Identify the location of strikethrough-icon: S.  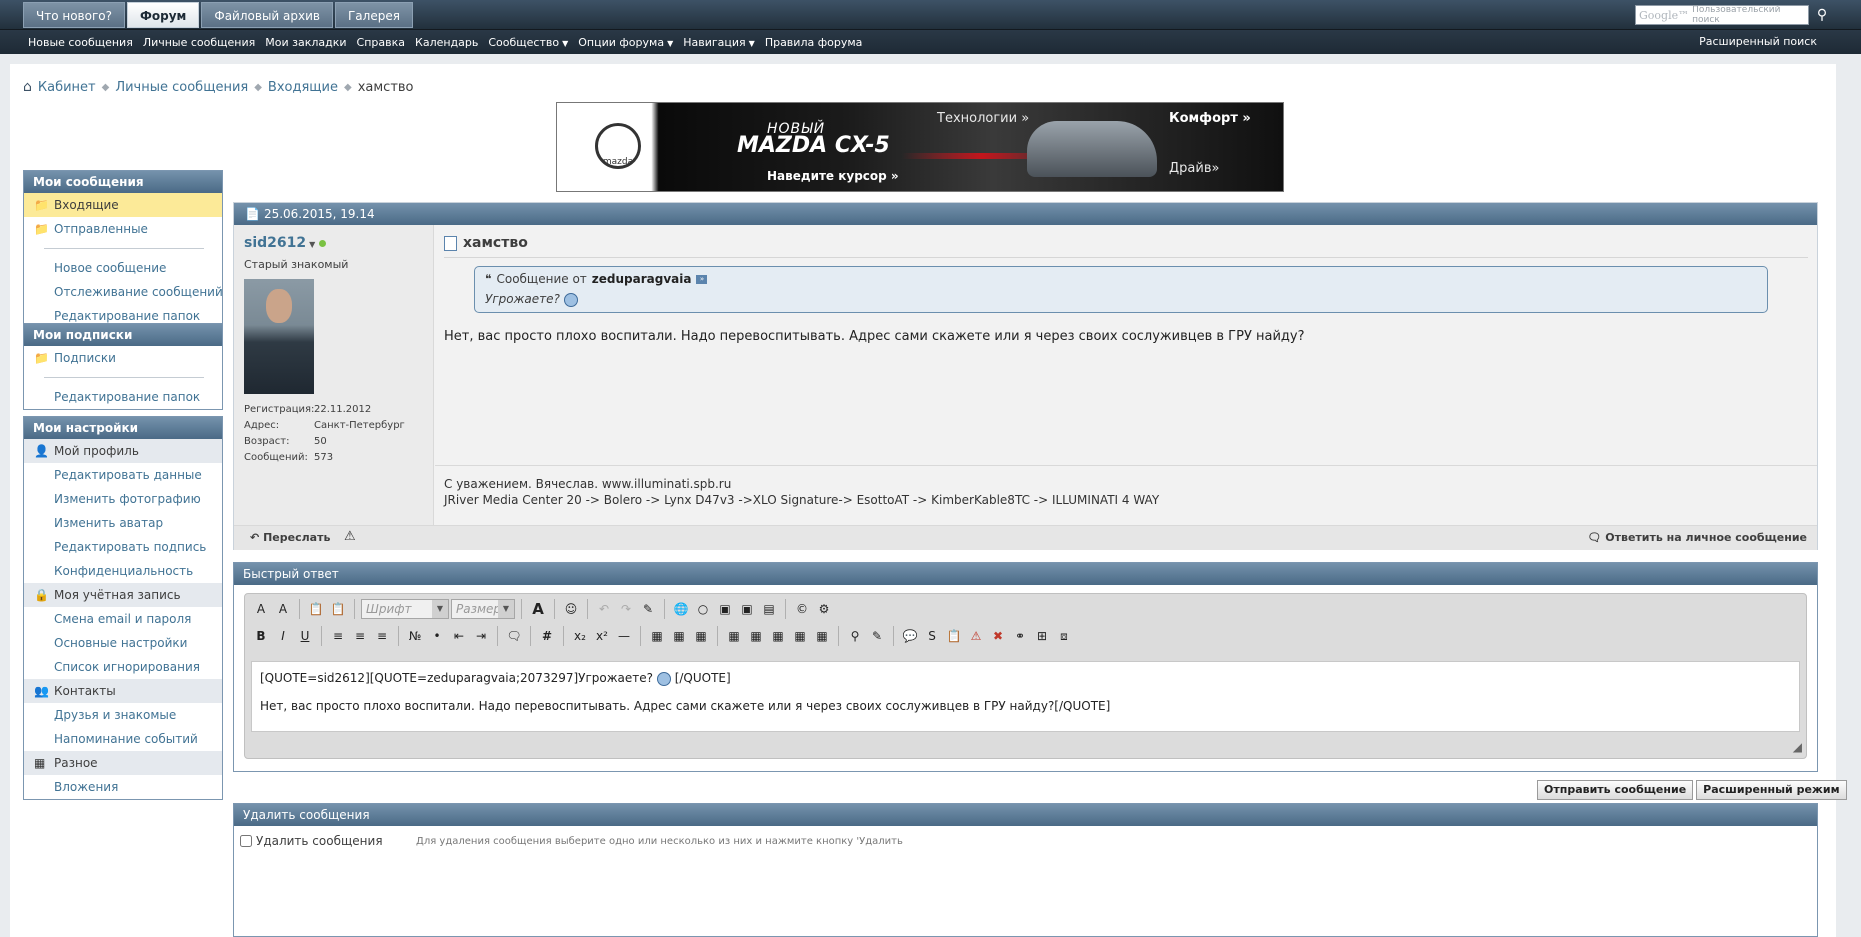
(932, 636).